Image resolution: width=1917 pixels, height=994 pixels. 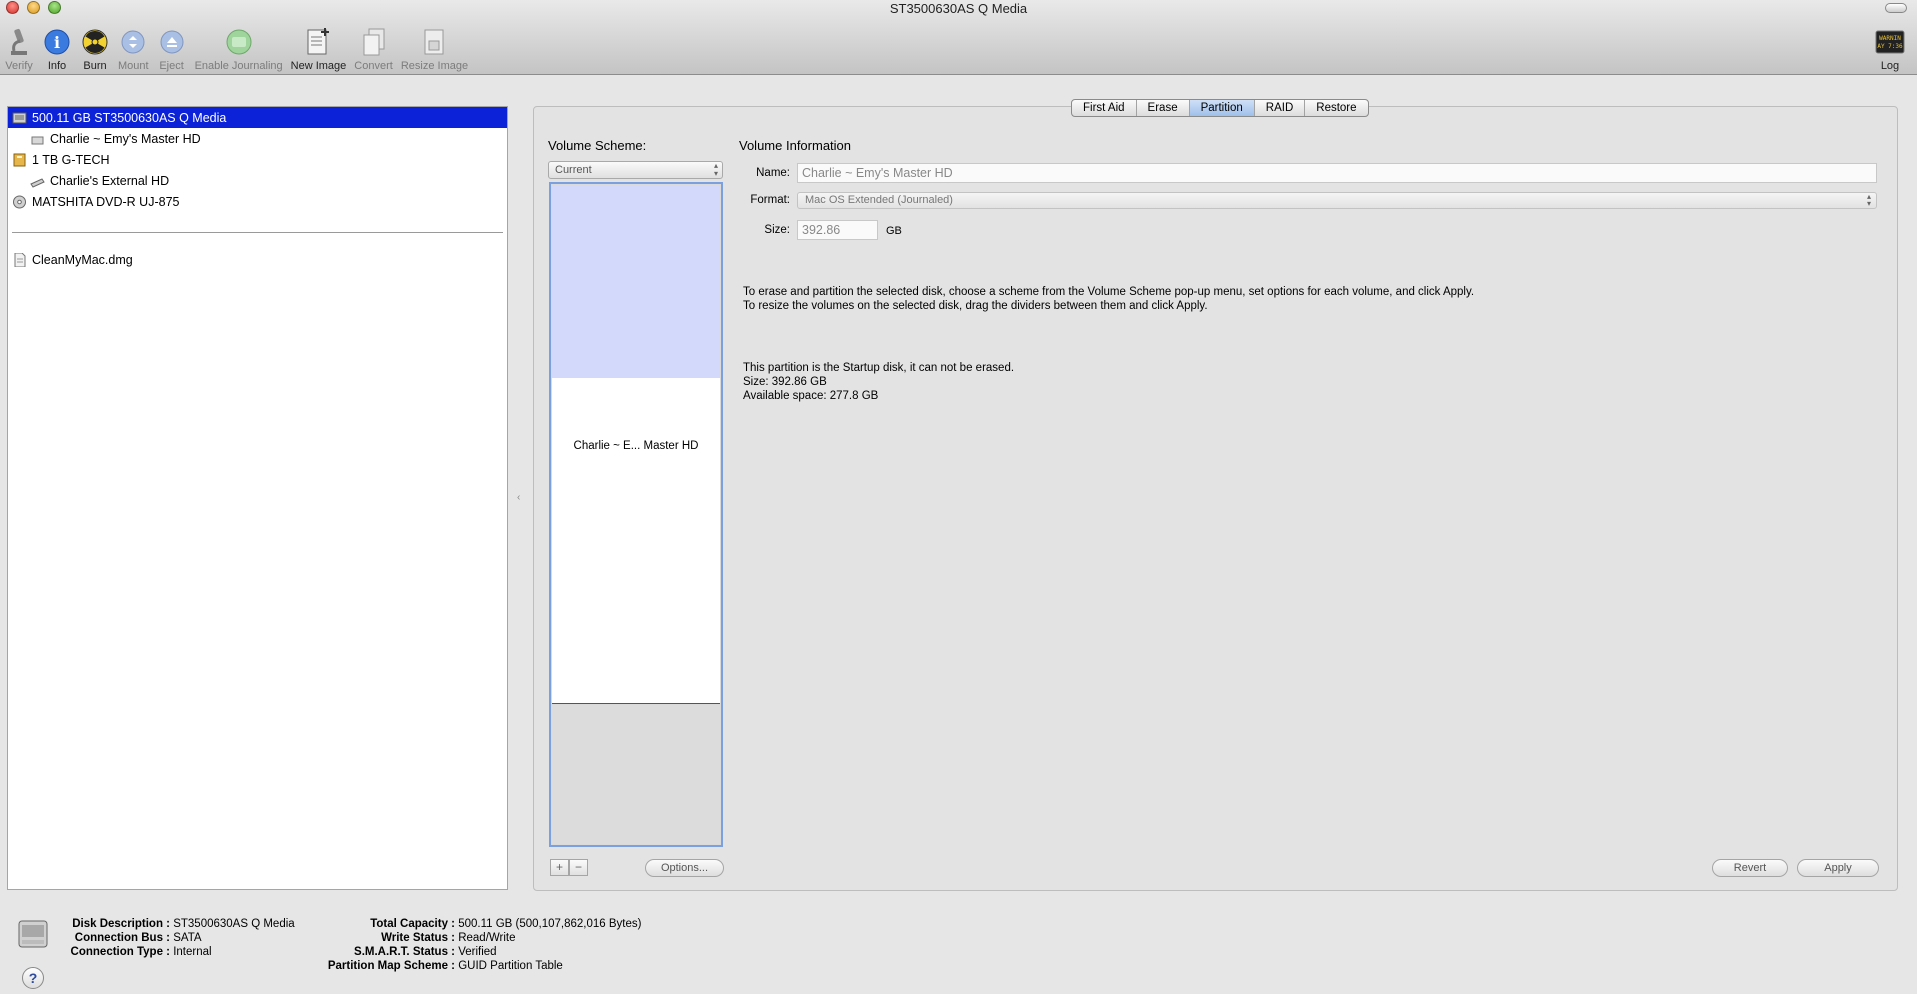 I want to click on toolbar-toggle-button, so click(x=1896, y=8).